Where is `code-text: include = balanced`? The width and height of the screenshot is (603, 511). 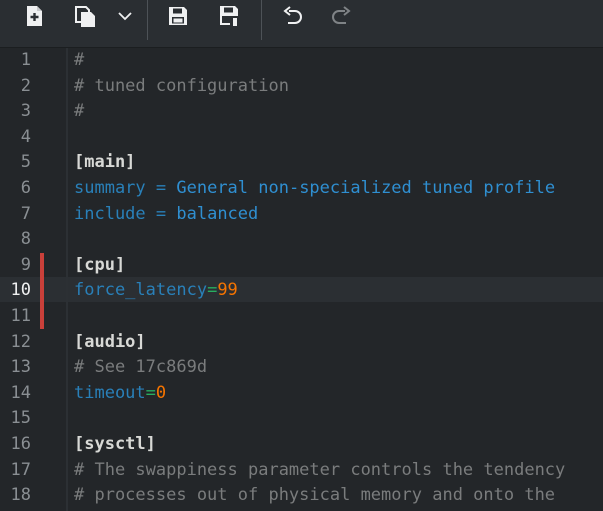
code-text: include = balanced is located at coordinates (166, 214).